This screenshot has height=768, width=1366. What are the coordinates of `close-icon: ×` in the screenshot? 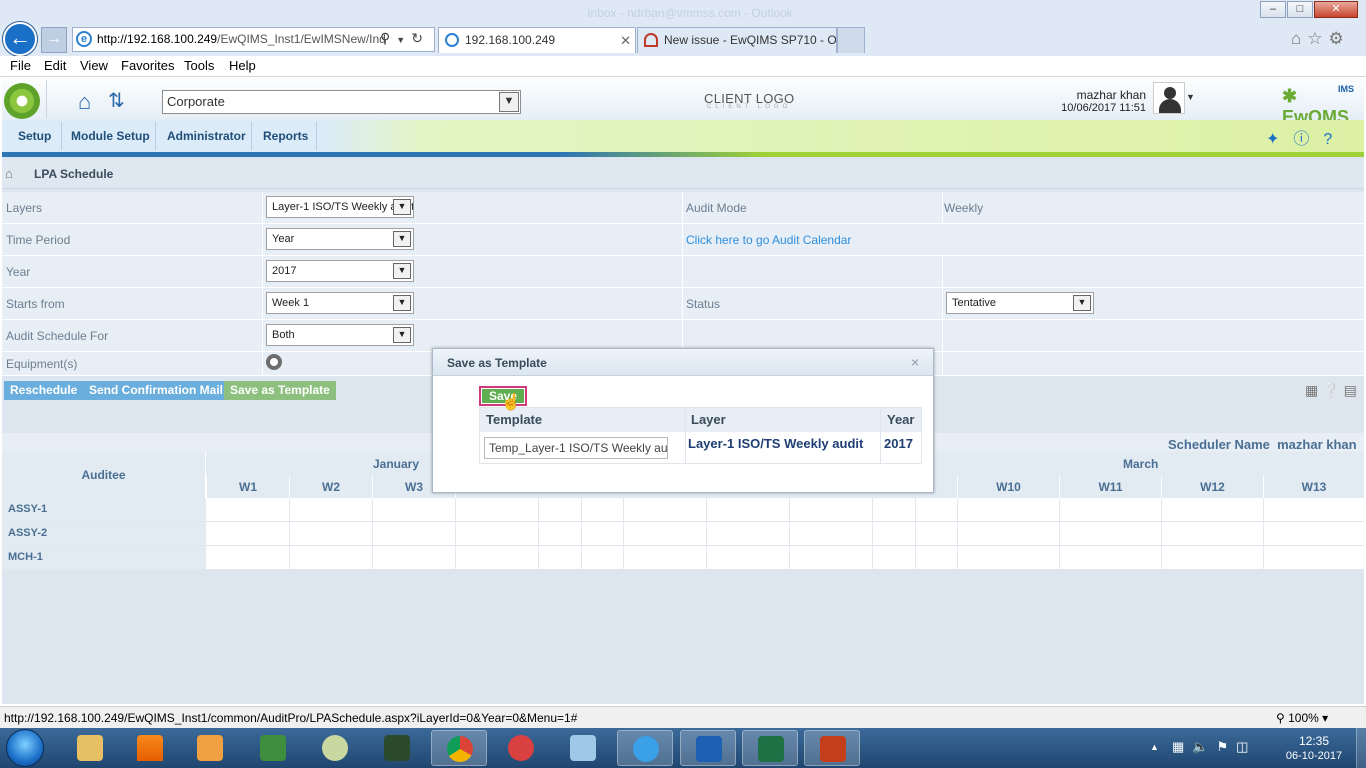 It's located at (915, 362).